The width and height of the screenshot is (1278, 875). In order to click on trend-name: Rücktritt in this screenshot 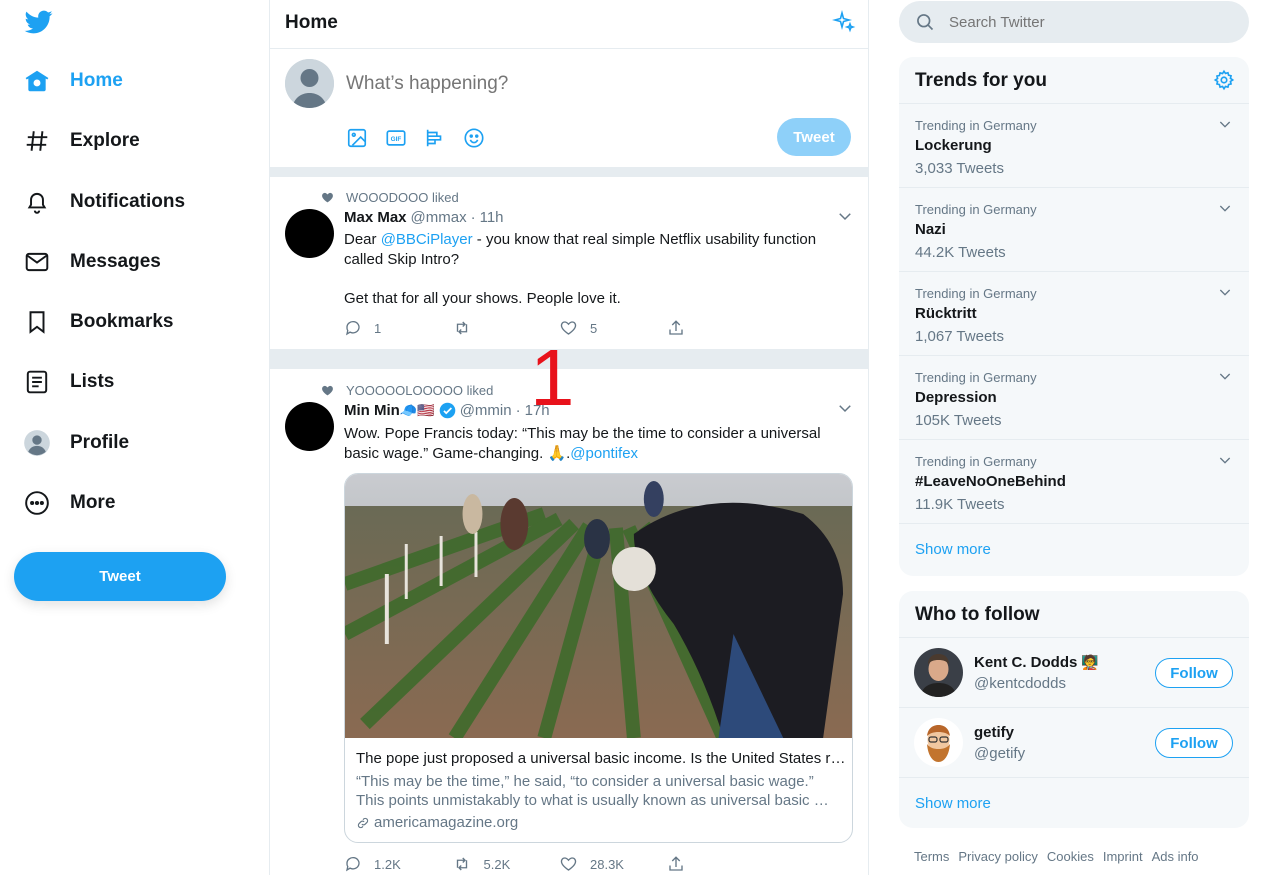, I will do `click(946, 313)`.